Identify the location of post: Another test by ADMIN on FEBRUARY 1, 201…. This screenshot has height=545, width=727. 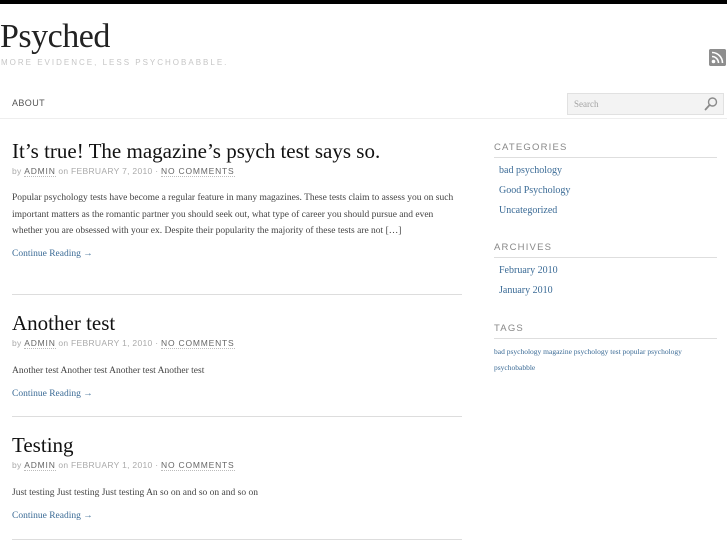
(237, 355).